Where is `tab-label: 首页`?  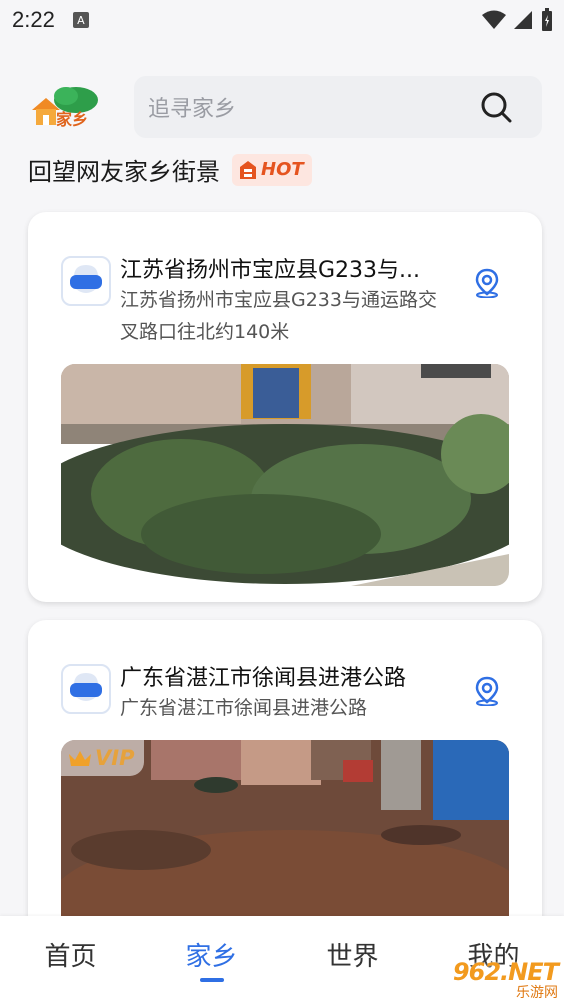
tab-label: 首页 is located at coordinates (70, 957).